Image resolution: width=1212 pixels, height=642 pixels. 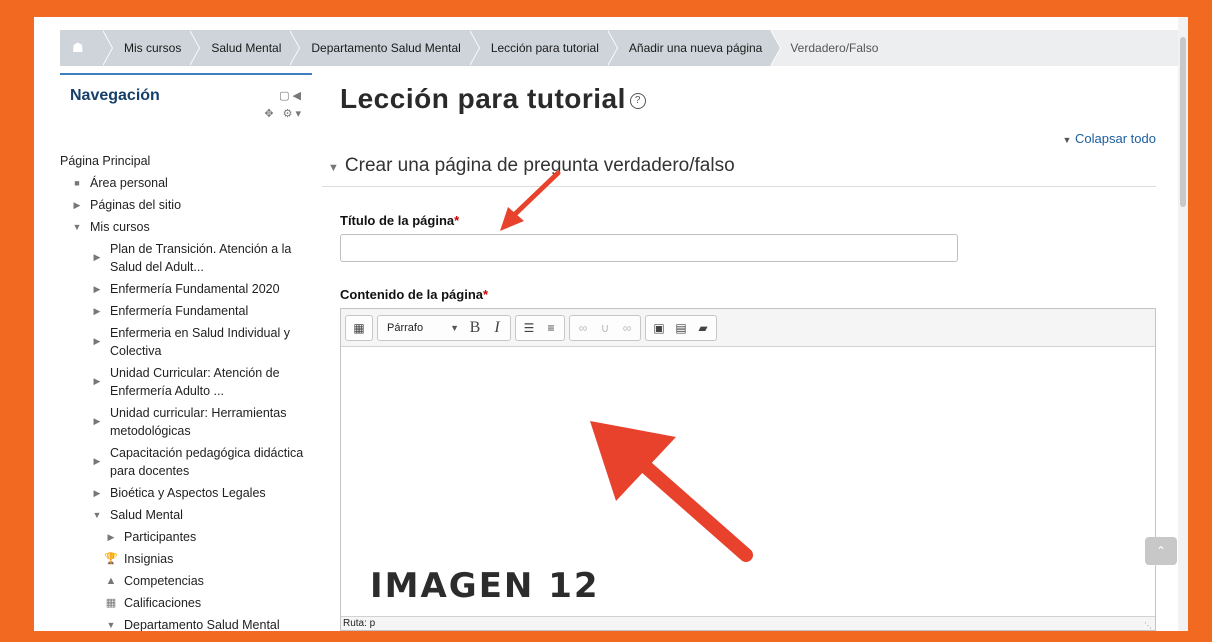 I want to click on toolbar-group: ∞ ∪ ∞, so click(x=605, y=327).